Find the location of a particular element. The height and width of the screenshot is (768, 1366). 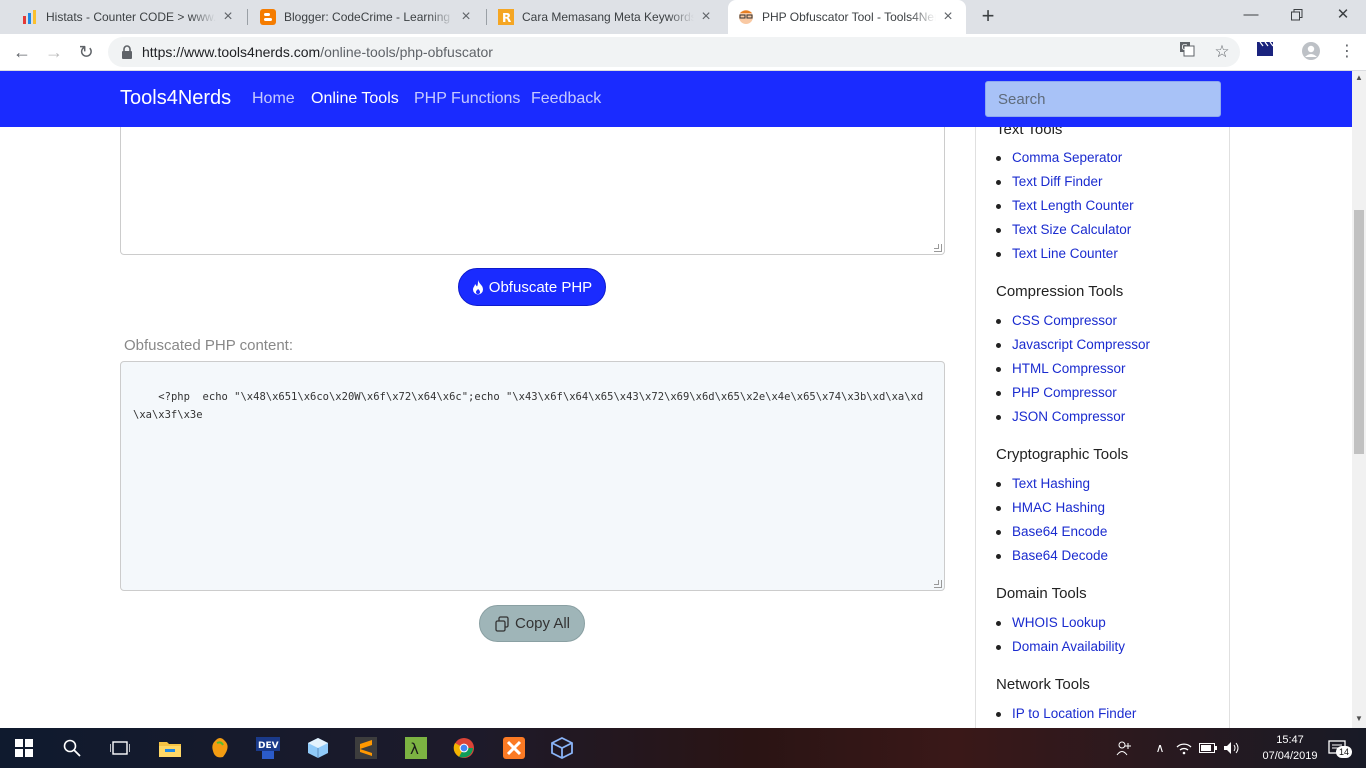

sidebar-heading-compression-tools: Compression Tools is located at coordinates (1060, 291).